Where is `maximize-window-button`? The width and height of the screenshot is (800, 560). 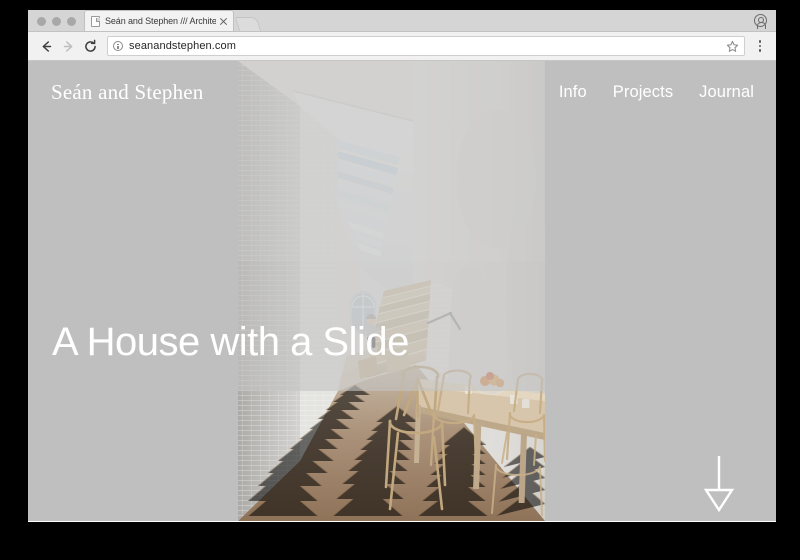 maximize-window-button is located at coordinates (71, 21).